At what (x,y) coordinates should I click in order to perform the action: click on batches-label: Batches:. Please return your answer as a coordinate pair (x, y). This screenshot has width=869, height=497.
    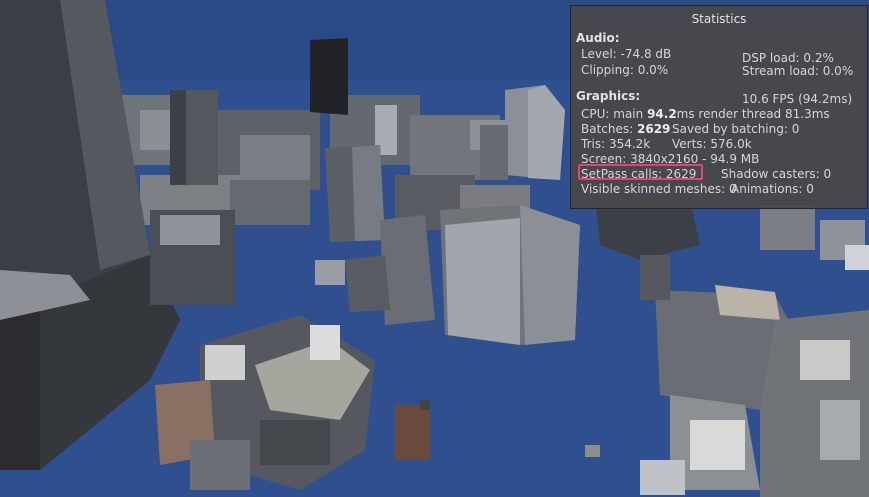
    Looking at the image, I should click on (609, 129).